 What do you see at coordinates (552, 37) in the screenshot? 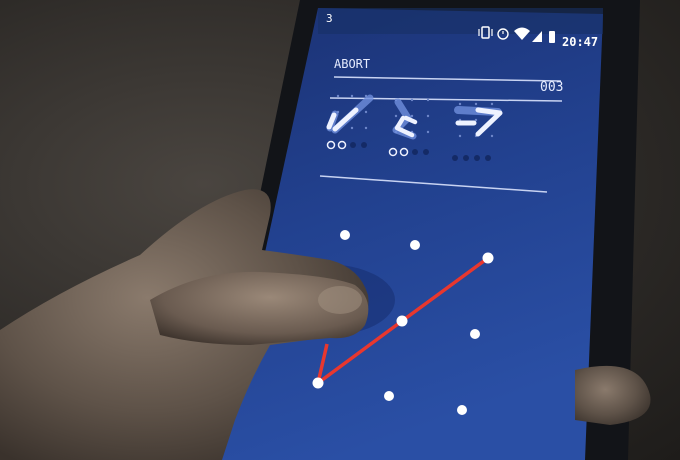
I see `battery-icon` at bounding box center [552, 37].